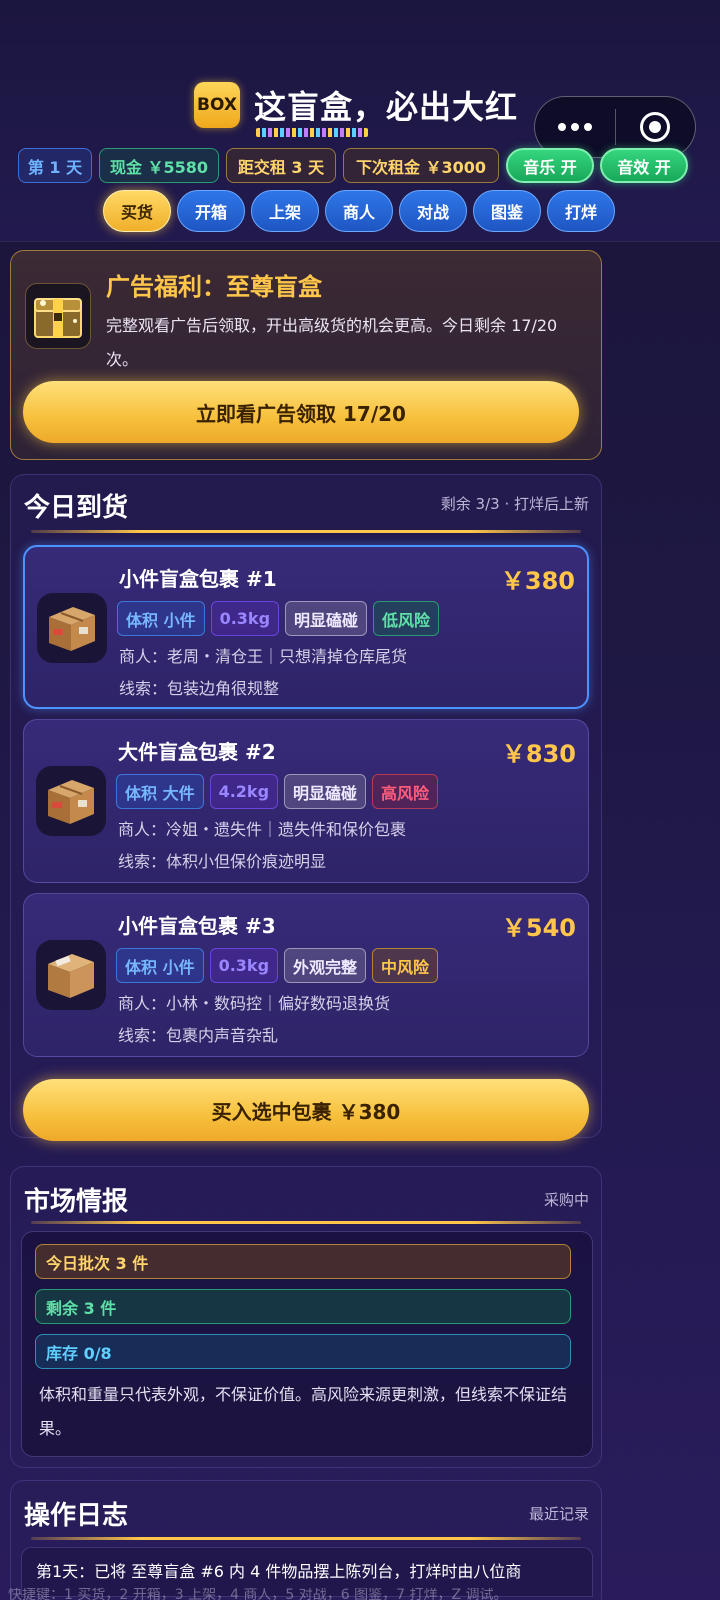  I want to click on package-tags: 体积 小件 0.3kg 外观完整 中风险, so click(277, 965).